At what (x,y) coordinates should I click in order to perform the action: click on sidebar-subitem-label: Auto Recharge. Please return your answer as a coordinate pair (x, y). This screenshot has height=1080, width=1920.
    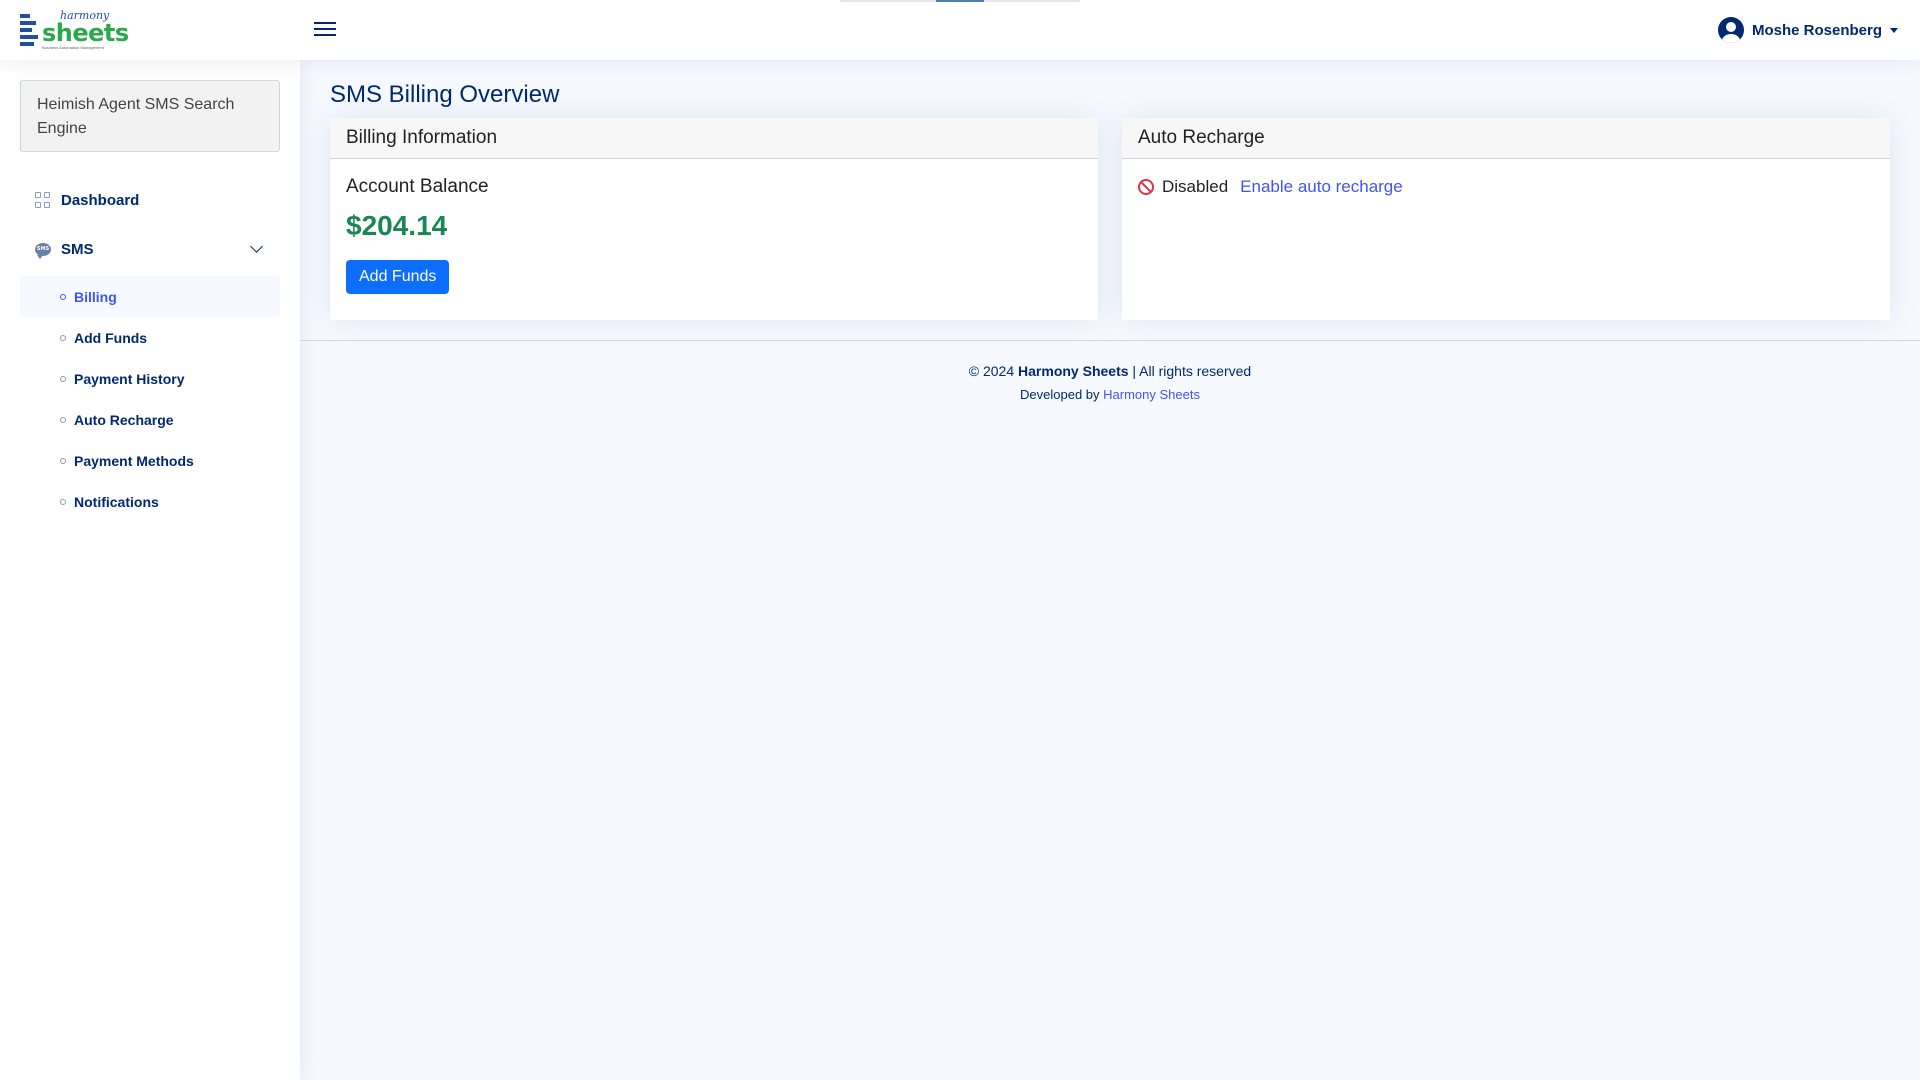
    Looking at the image, I should click on (124, 419).